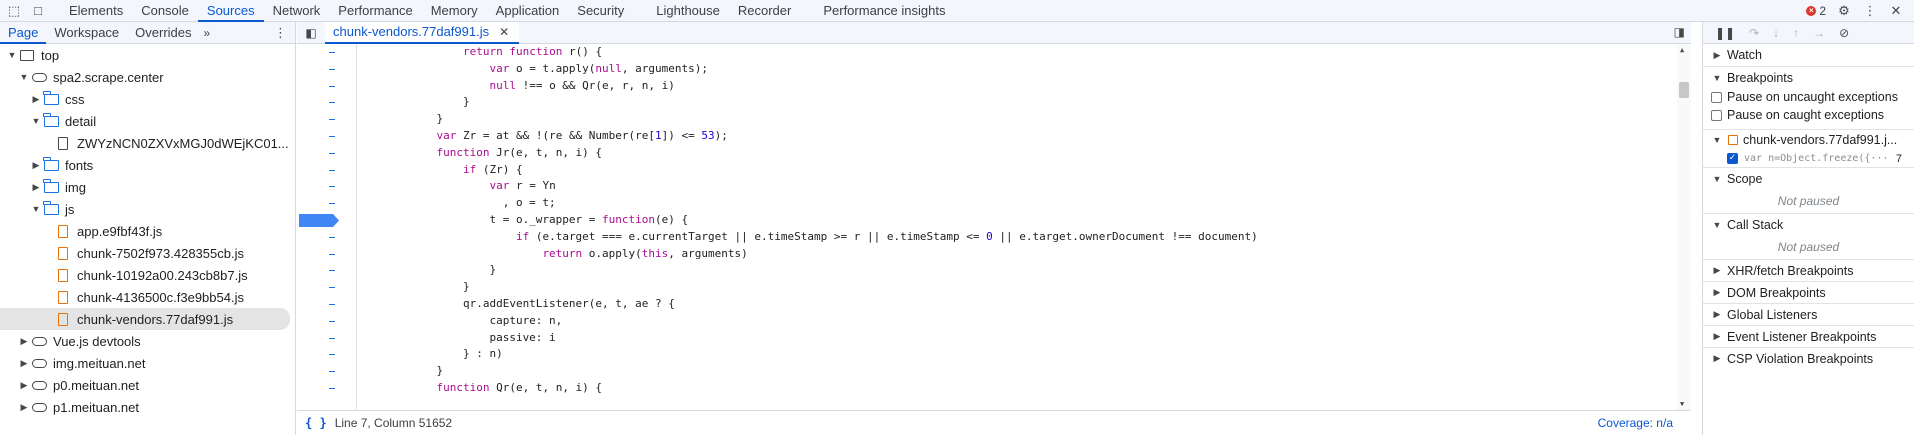  I want to click on tree-item: ▶ p1.meituan.net, so click(147, 407).